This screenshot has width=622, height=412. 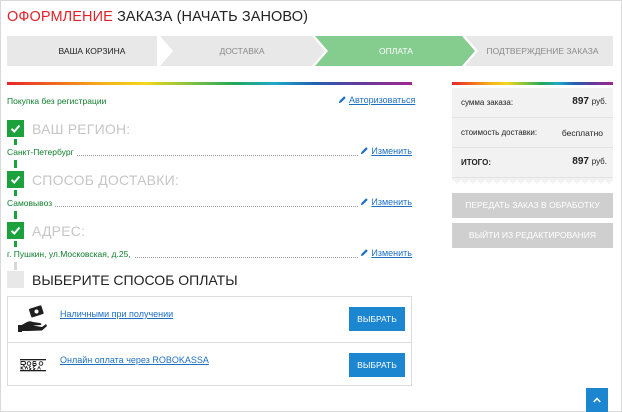 What do you see at coordinates (209, 319) in the screenshot?
I see `payment-method-cash: Наличными при получении ВЫБРАТЬ` at bounding box center [209, 319].